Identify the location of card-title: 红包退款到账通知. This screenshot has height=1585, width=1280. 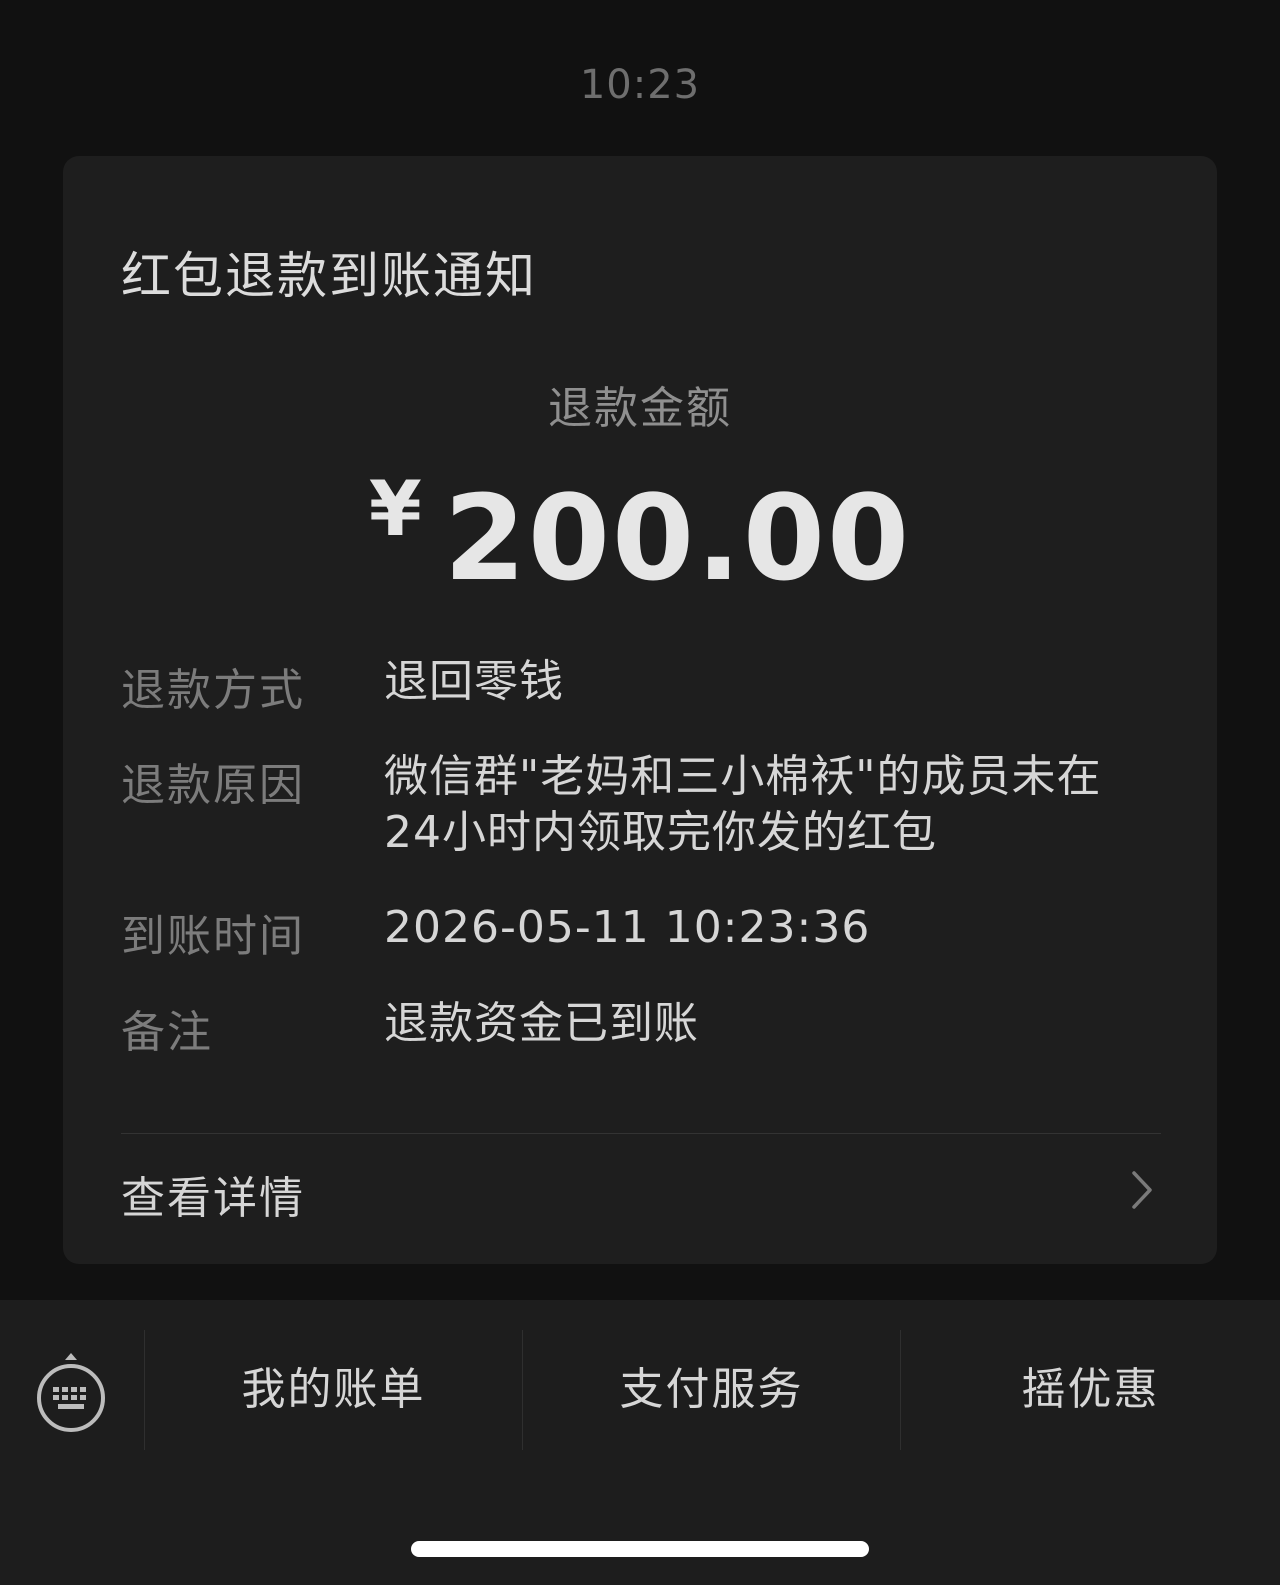
(329, 276).